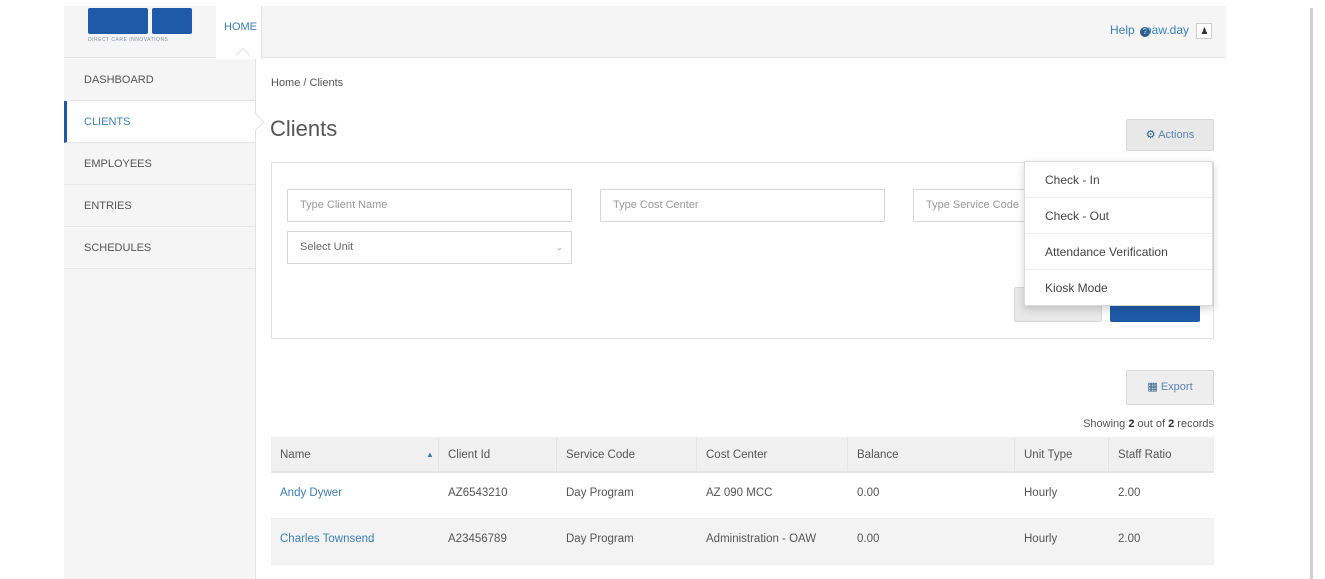 This screenshot has height=579, width=1325. Describe the element at coordinates (1176, 387) in the screenshot. I see `export-label: Export` at that location.